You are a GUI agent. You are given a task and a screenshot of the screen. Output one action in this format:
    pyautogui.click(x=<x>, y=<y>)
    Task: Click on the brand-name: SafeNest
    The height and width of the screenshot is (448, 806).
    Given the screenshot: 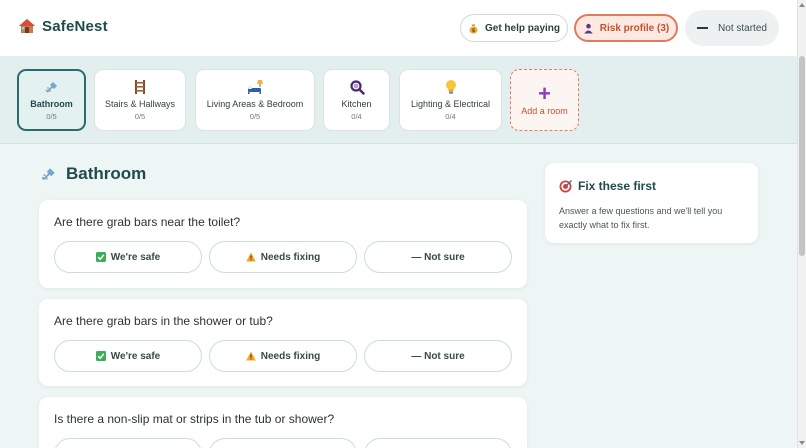 What is the action you would take?
    pyautogui.click(x=75, y=26)
    